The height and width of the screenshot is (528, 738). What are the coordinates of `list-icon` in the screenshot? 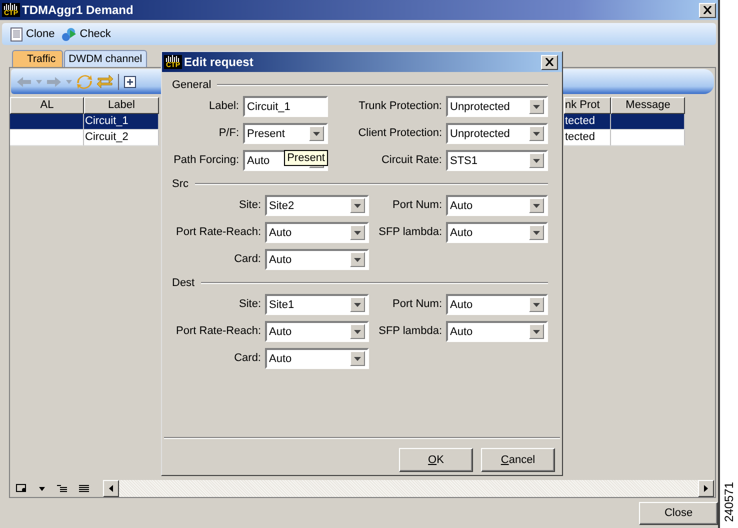 It's located at (84, 488).